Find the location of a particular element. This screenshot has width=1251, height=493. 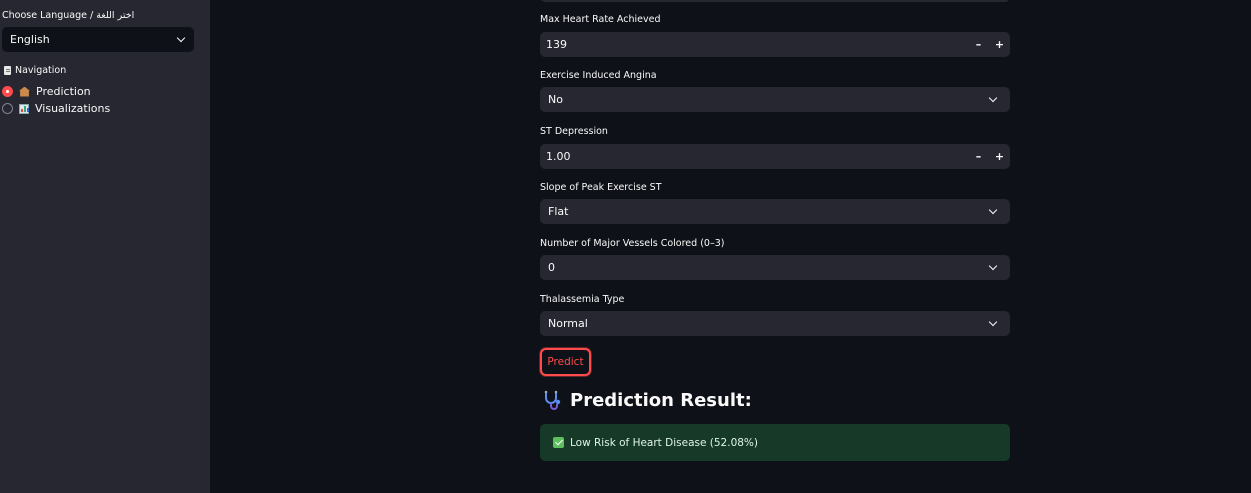

vessels-select: 0 is located at coordinates (775, 267).